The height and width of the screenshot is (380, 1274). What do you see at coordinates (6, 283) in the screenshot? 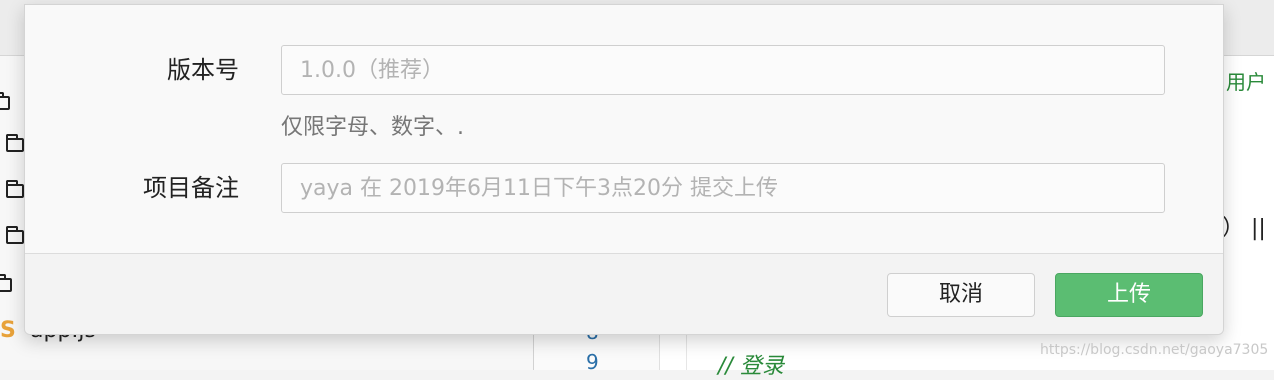
I see `file-icon` at bounding box center [6, 283].